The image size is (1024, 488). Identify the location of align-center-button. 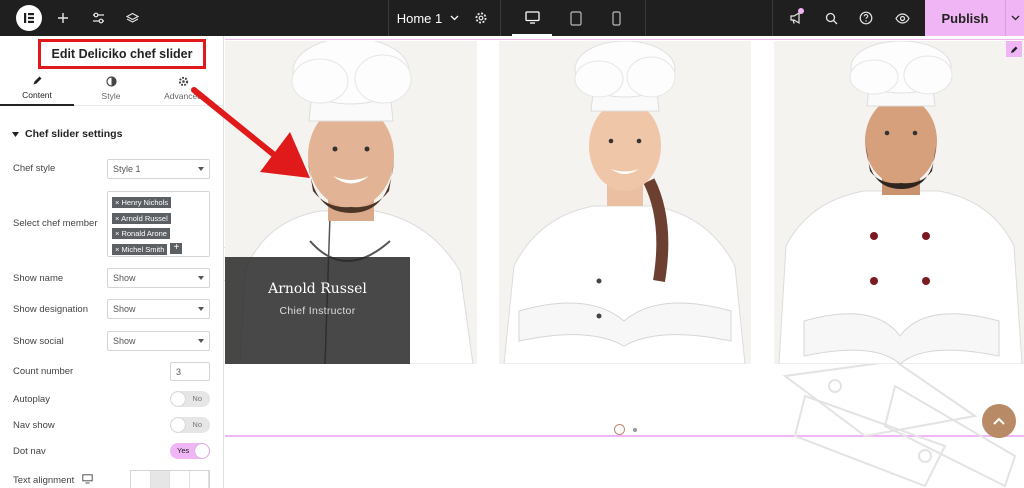
(160, 479).